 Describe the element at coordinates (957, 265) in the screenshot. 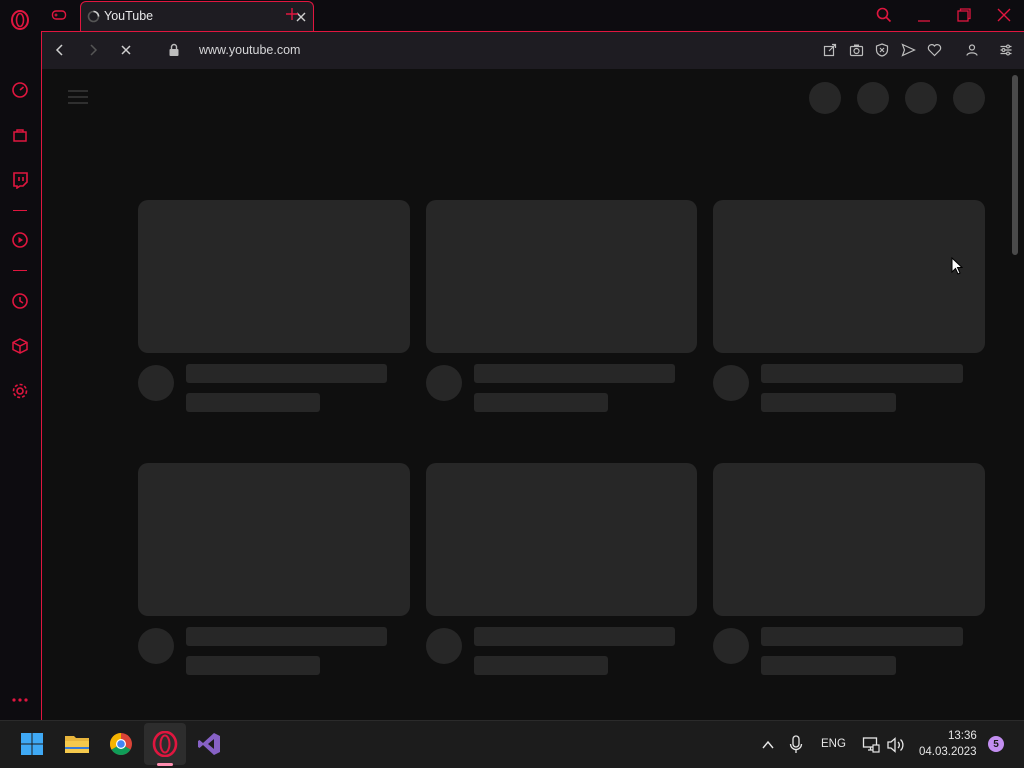

I see `mouse-cursor-icon` at that location.